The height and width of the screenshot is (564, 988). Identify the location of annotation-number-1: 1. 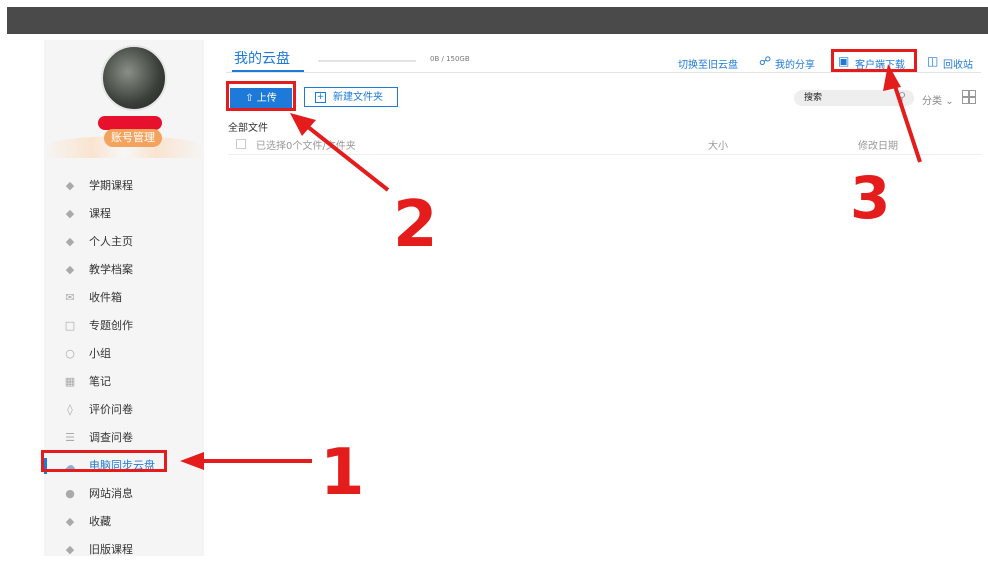
(342, 473).